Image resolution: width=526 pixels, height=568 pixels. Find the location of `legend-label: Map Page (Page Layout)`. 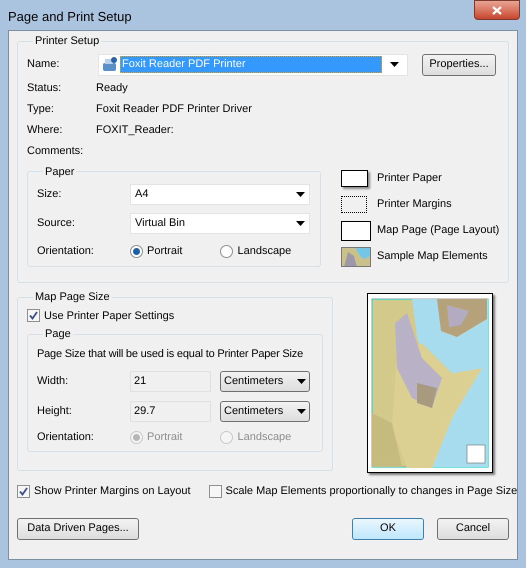

legend-label: Map Page (Page Layout) is located at coordinates (438, 230).